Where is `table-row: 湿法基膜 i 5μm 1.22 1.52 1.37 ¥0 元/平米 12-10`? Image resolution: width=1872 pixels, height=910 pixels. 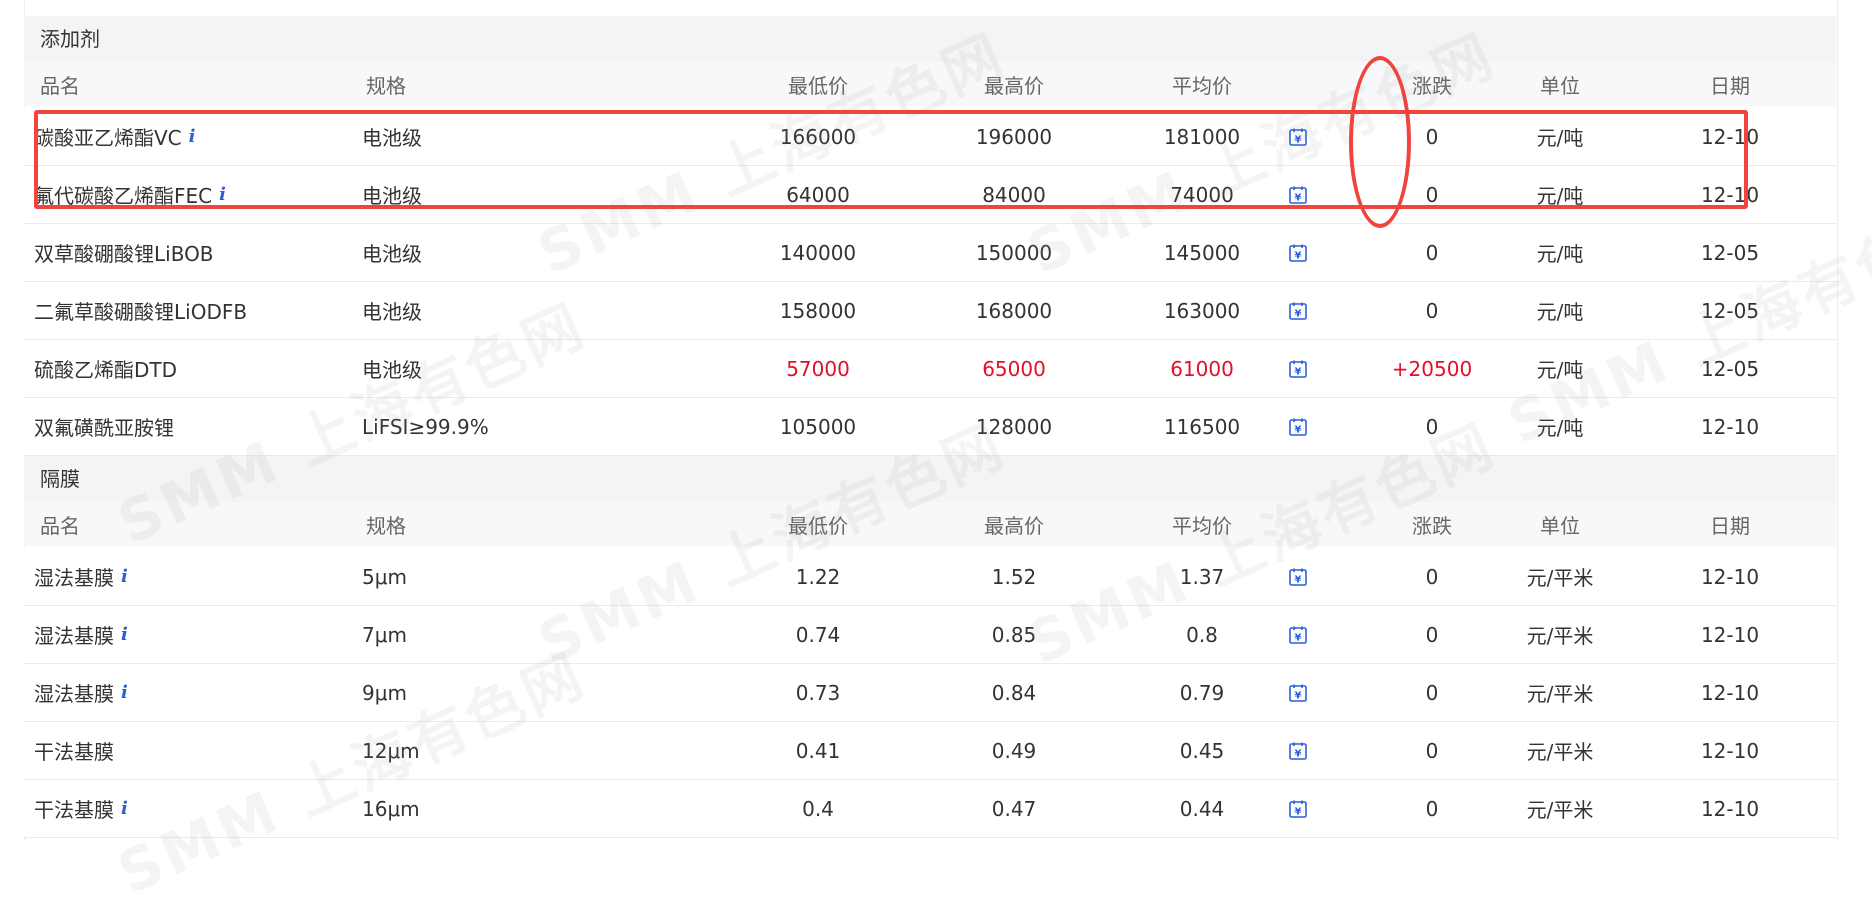
table-row: 湿法基膜 i 5μm 1.22 1.52 1.37 ¥0 元/平米 12-10 is located at coordinates (930, 577).